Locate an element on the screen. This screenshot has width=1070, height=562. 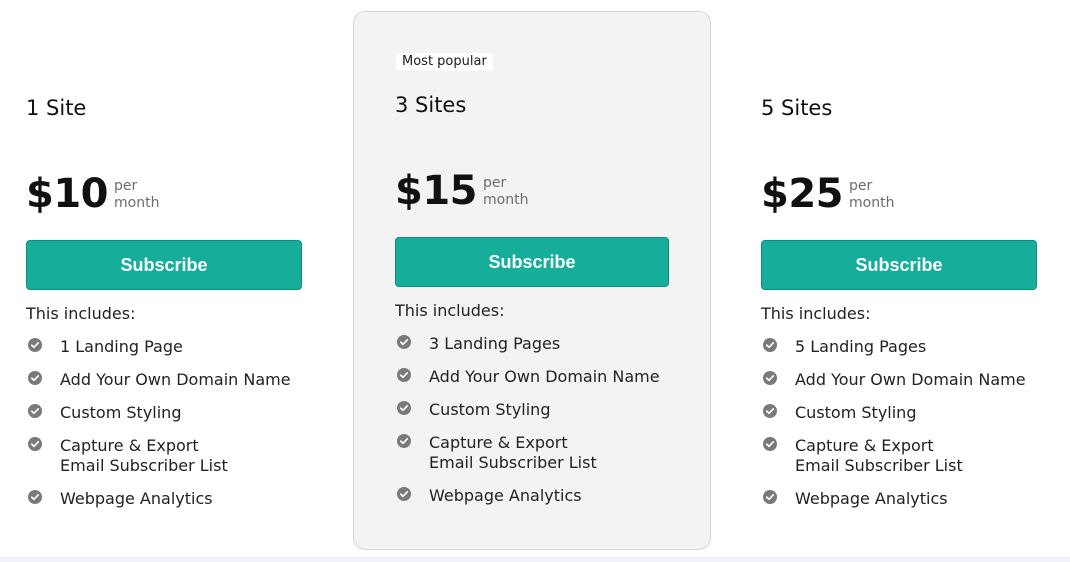
price-row: $15 per month is located at coordinates (461, 191).